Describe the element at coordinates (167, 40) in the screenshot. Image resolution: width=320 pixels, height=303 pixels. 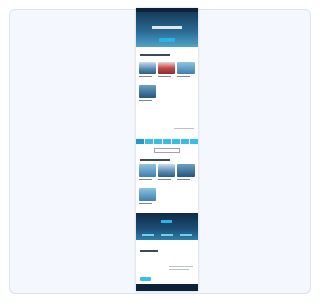
I see `hero-button` at that location.